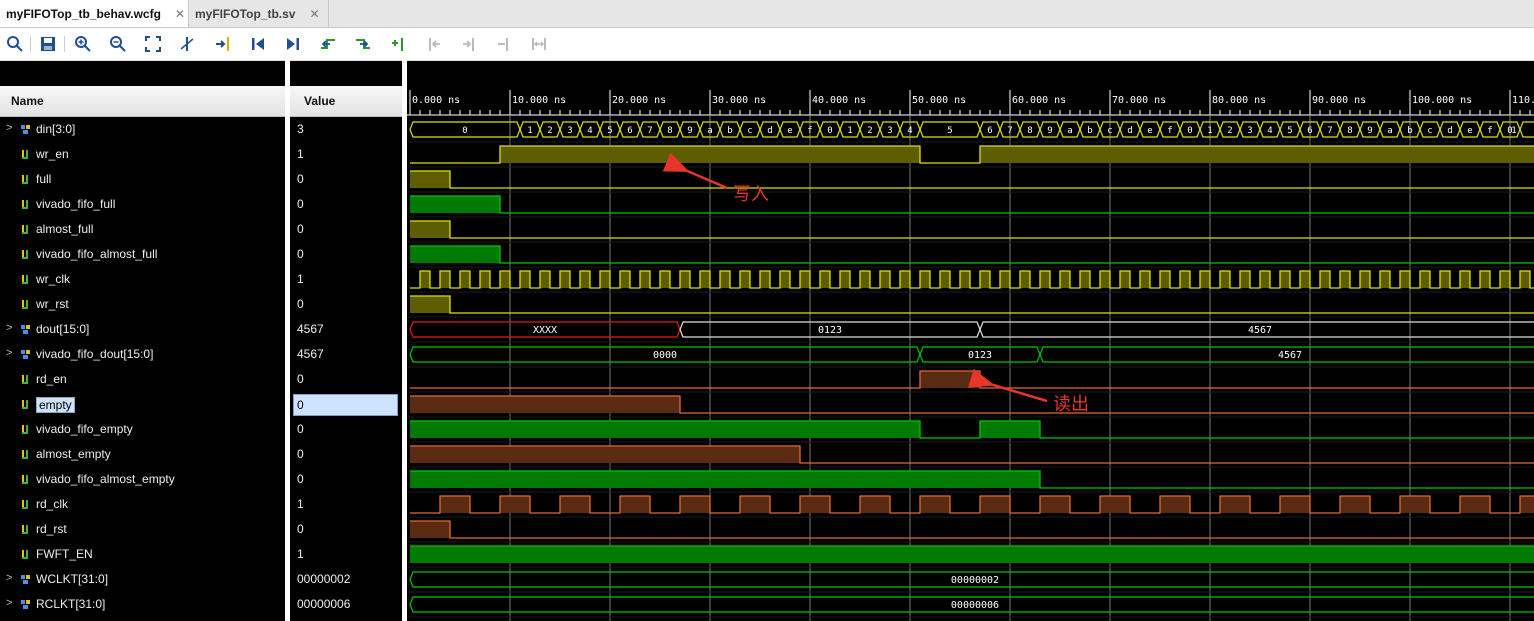  I want to click on signal-row: vivado_fifo_empty, so click(142, 429).